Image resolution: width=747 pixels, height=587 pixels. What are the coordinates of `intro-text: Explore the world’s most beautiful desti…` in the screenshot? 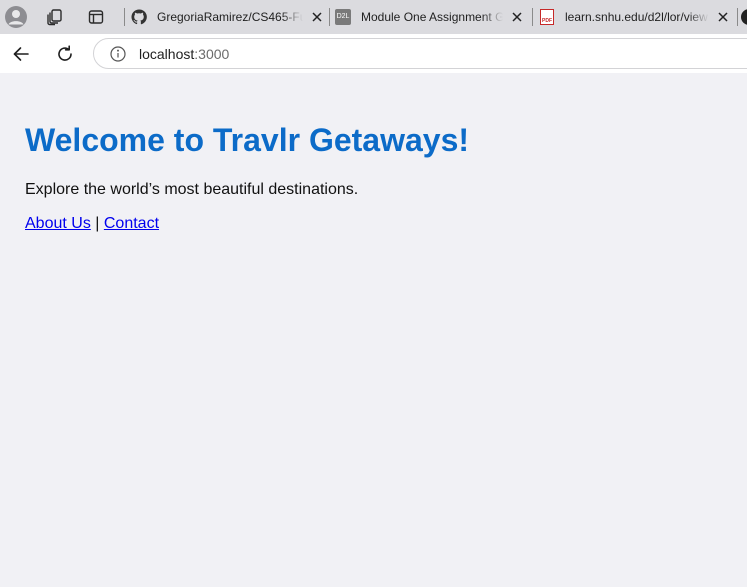 It's located at (192, 189).